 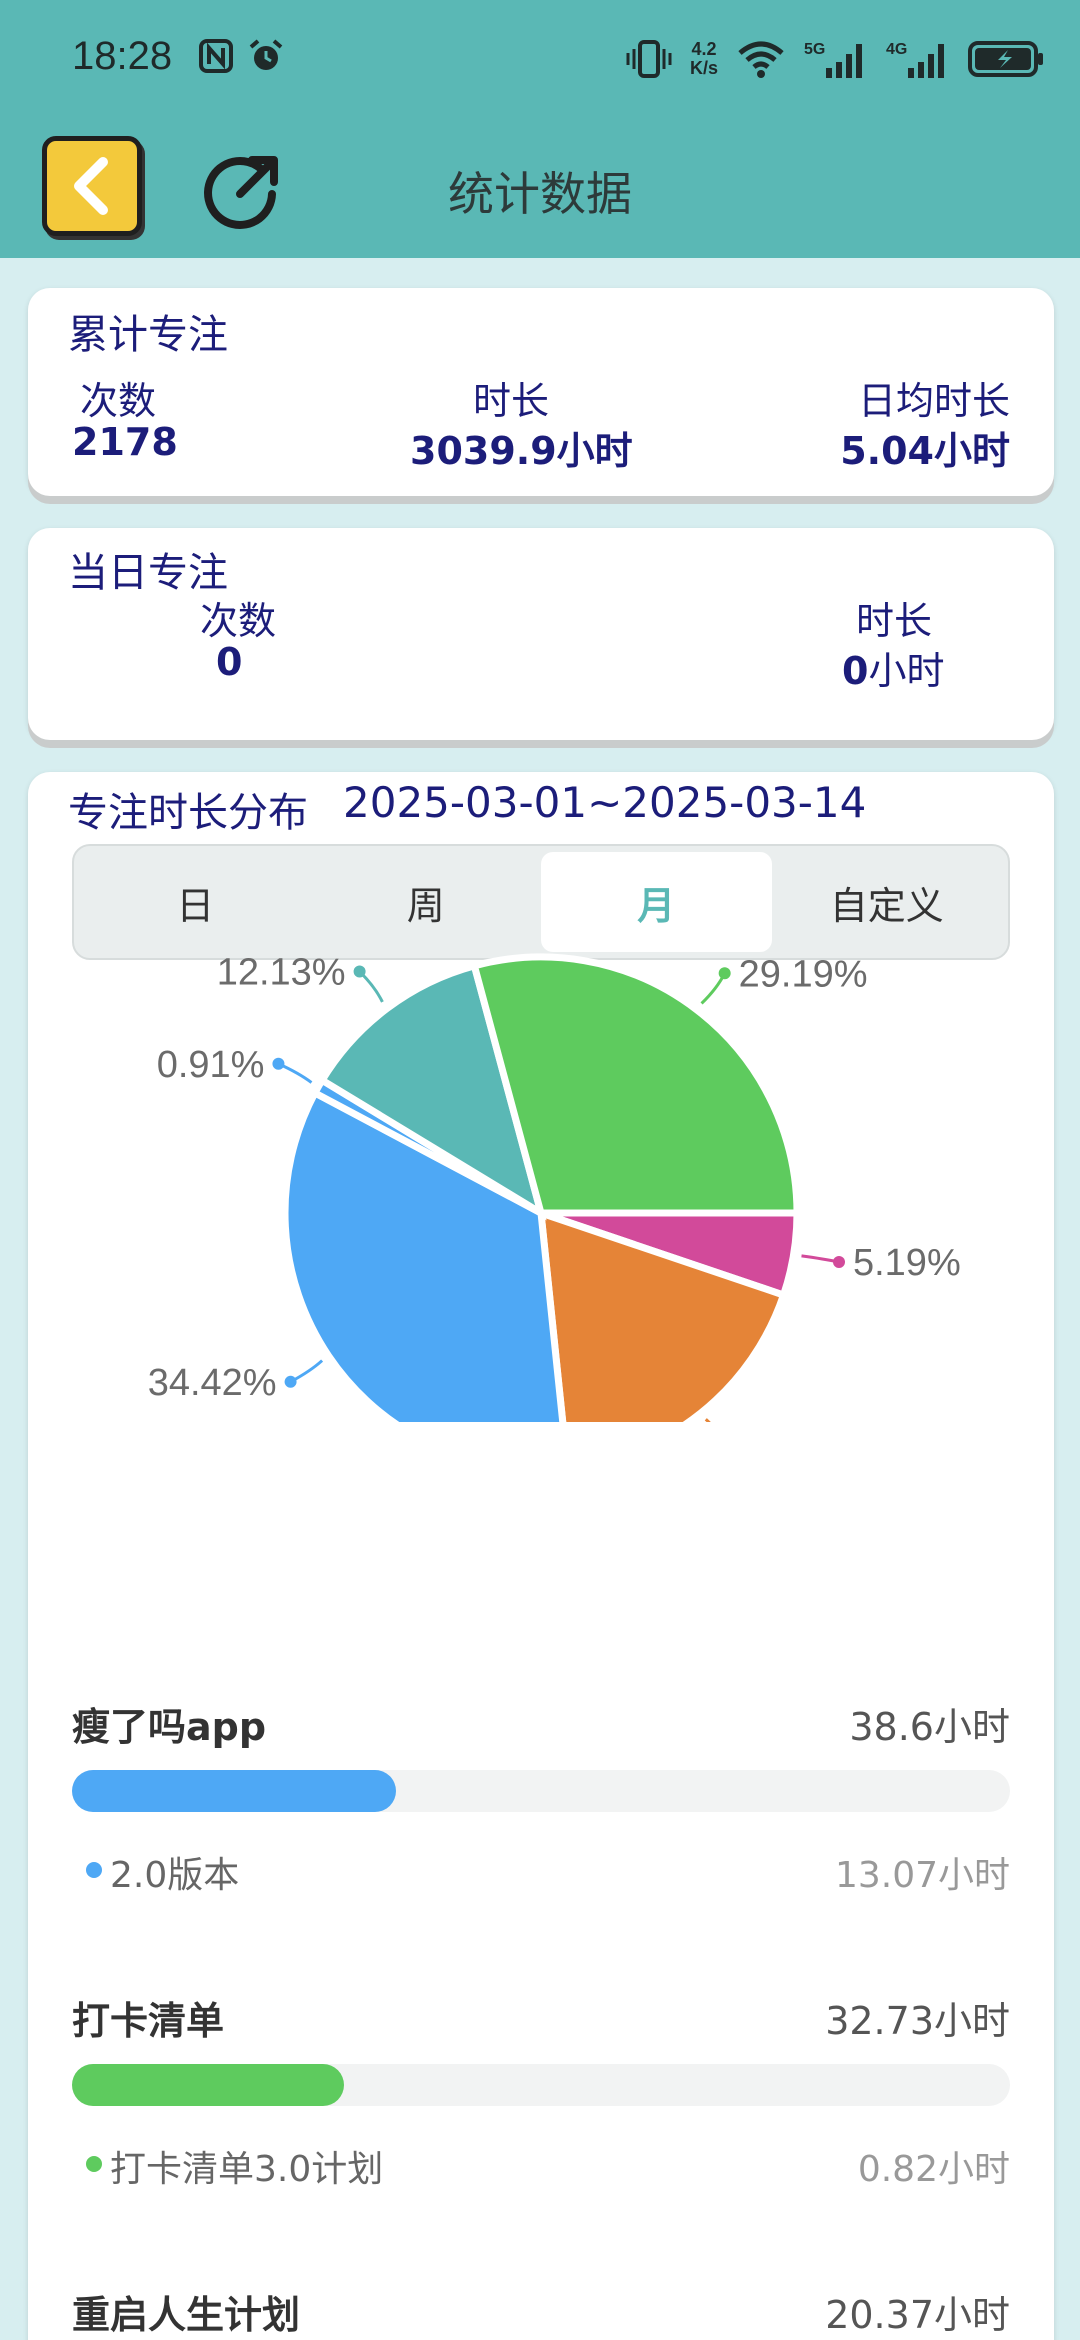 I want to click on total-duration-value: 3039.9小时, so click(x=521, y=447).